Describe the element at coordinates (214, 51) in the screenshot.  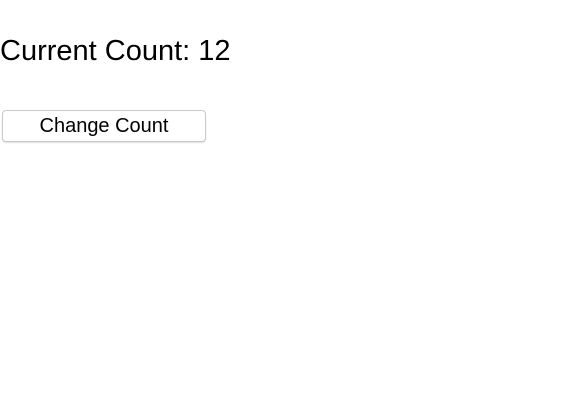
I see `count-value: 12` at that location.